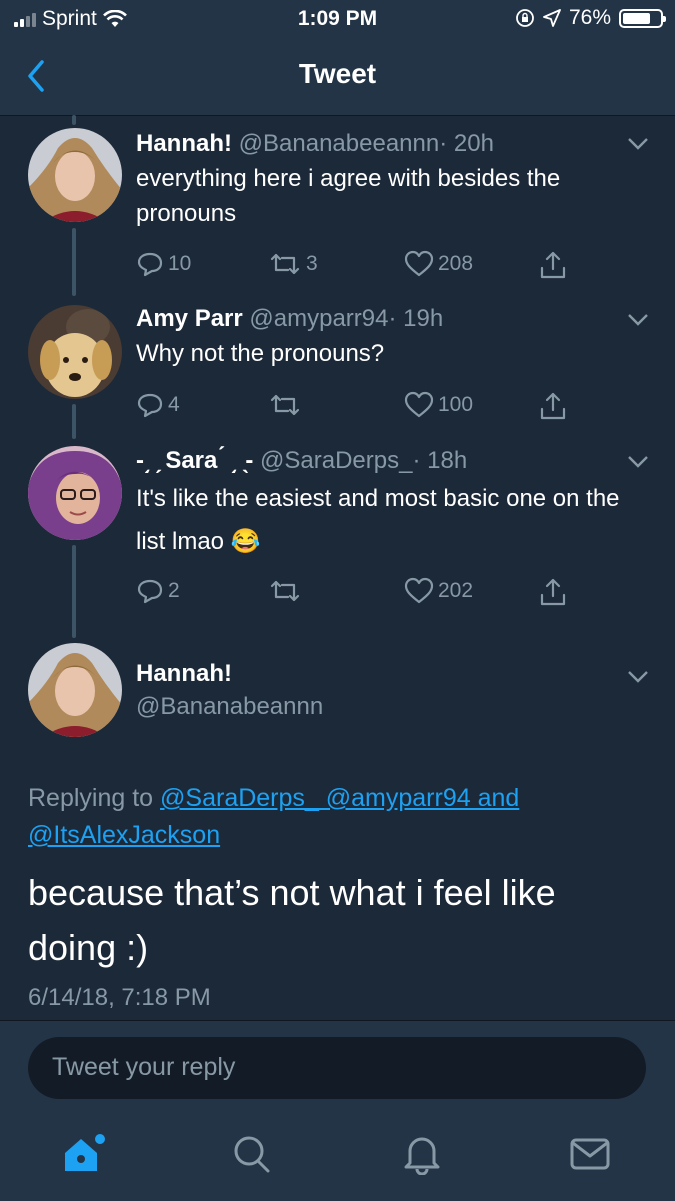  Describe the element at coordinates (456, 263) in the screenshot. I see `like-count: 208` at that location.